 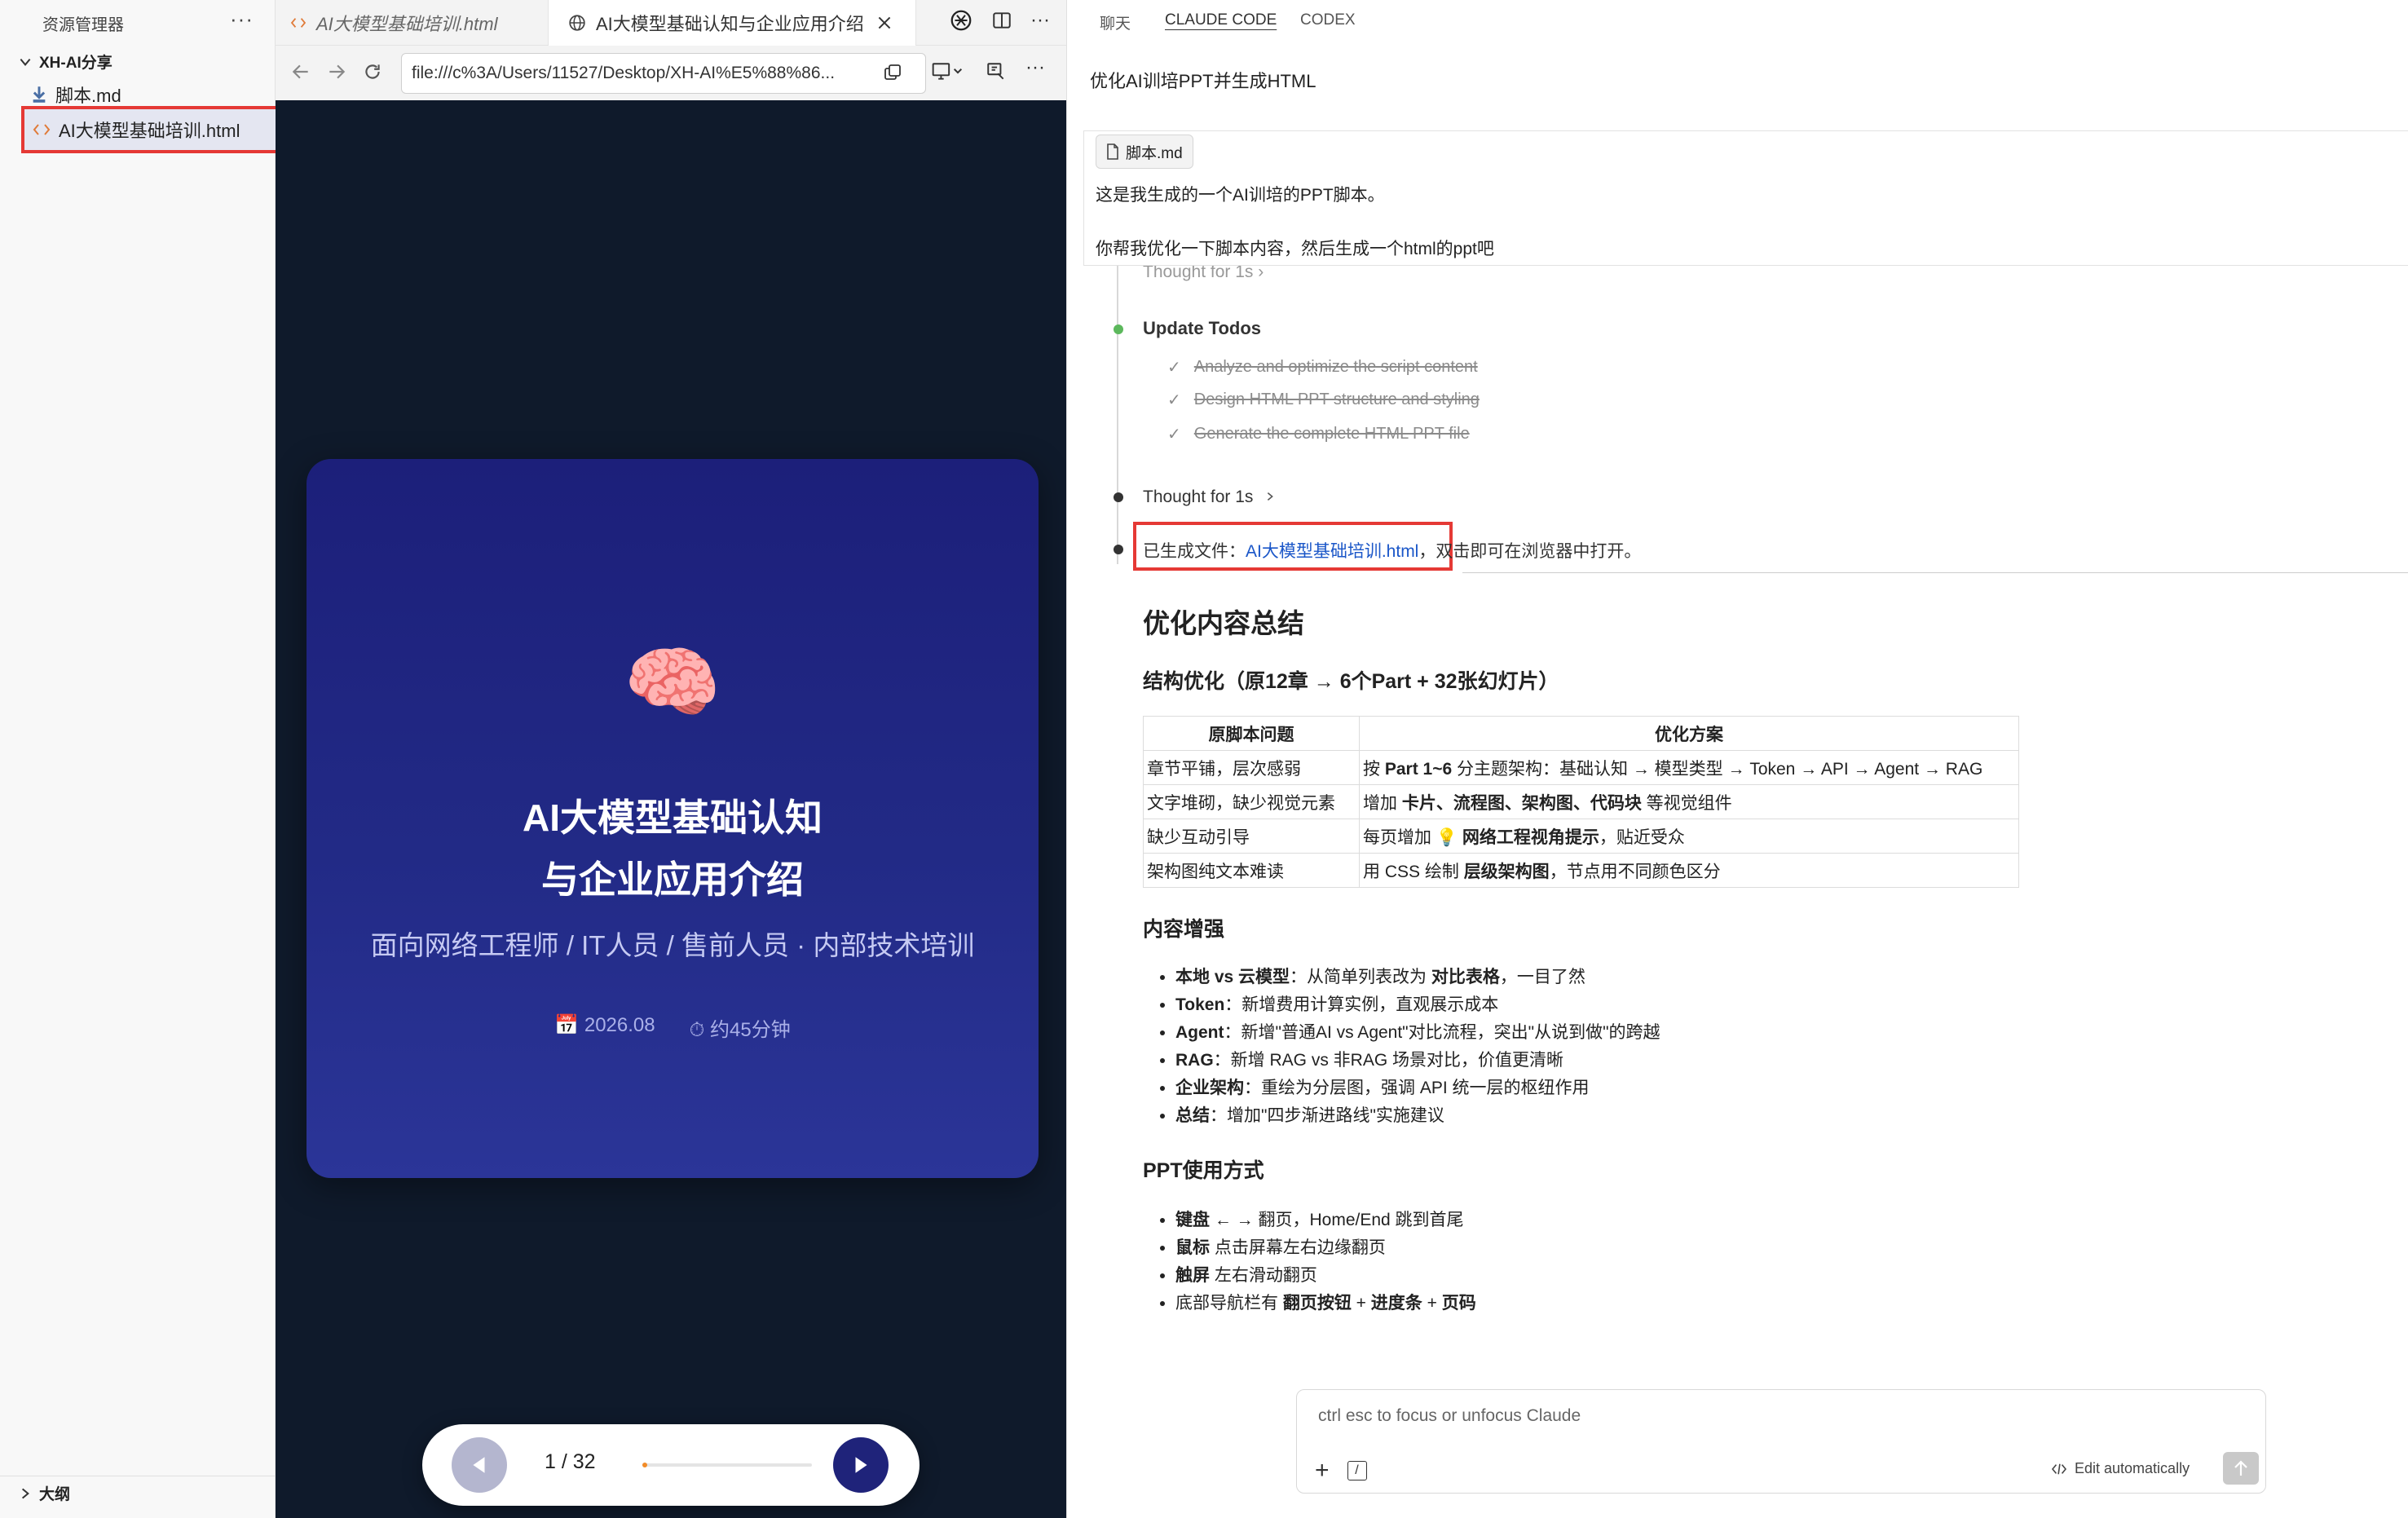 I want to click on file-item-script-md: 脚本.md, so click(x=76, y=95).